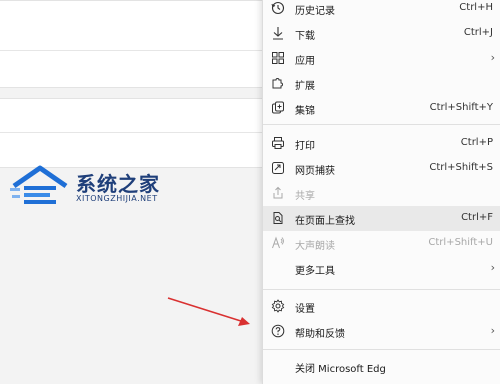 The height and width of the screenshot is (384, 500). What do you see at coordinates (381, 33) in the screenshot?
I see `menu-item-downloads: 下载 Ctrl+J` at bounding box center [381, 33].